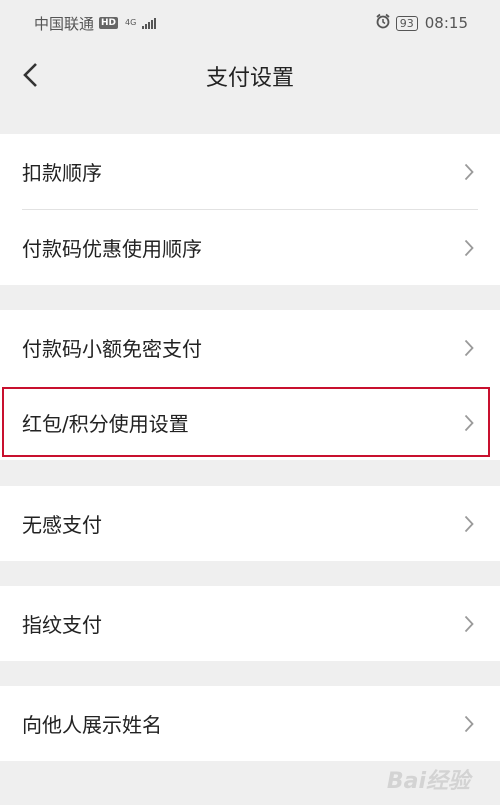 This screenshot has width=500, height=805. I want to click on menu-item-seamless-payment: 无感支付, so click(250, 523).